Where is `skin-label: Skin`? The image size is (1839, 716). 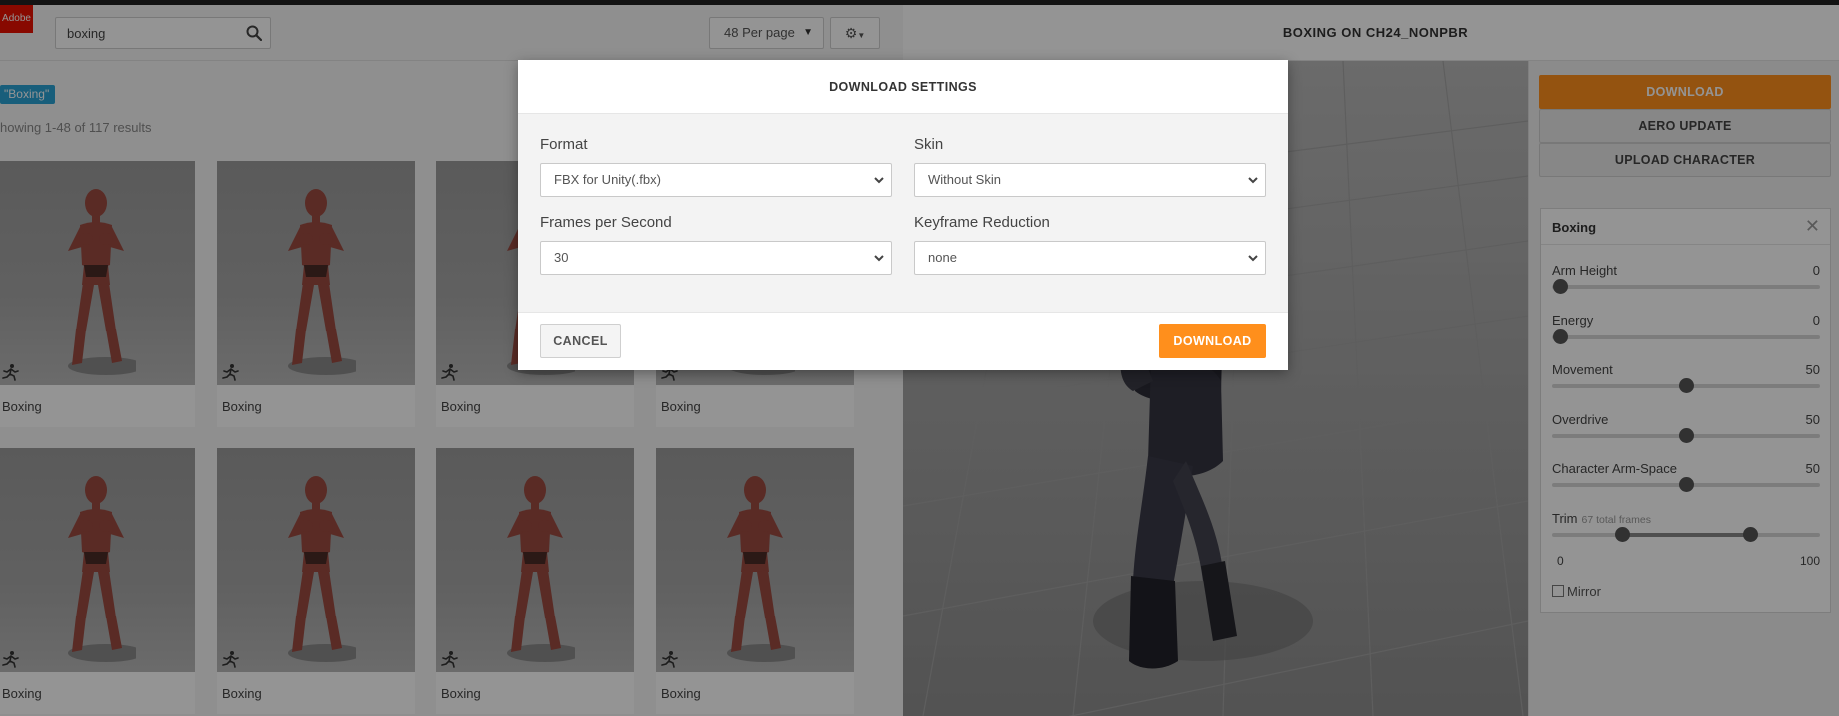
skin-label: Skin is located at coordinates (929, 144).